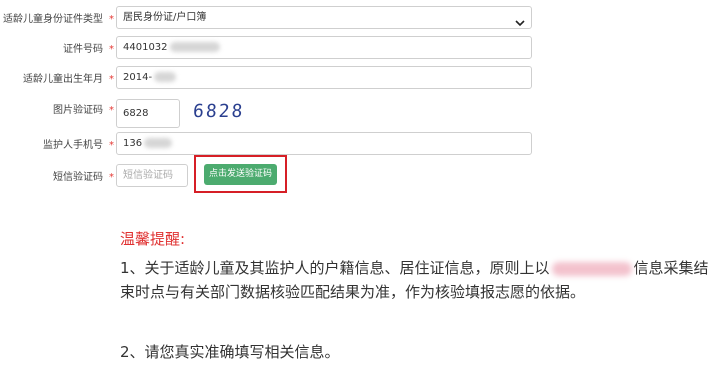 The height and width of the screenshot is (369, 723). What do you see at coordinates (240, 174) in the screenshot?
I see `send-sms-code-button: 点击发送验证码` at bounding box center [240, 174].